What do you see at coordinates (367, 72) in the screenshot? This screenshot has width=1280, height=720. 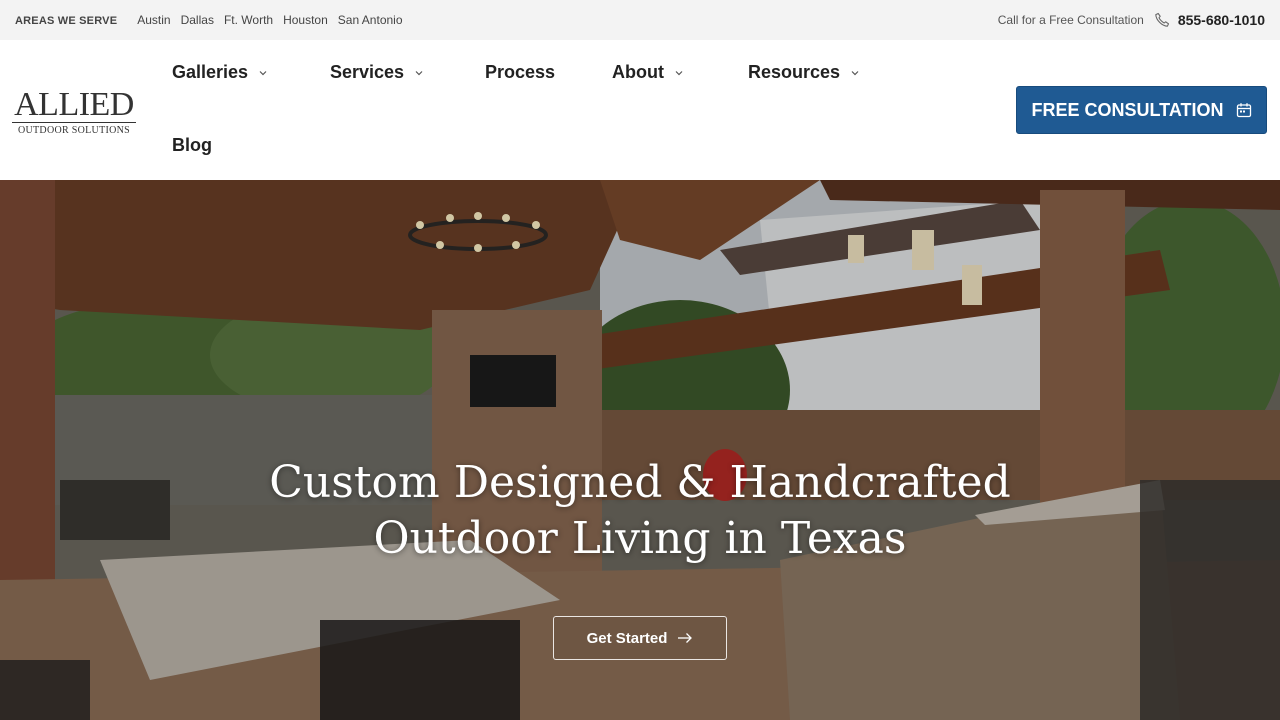 I see `nav-services-label: Services` at bounding box center [367, 72].